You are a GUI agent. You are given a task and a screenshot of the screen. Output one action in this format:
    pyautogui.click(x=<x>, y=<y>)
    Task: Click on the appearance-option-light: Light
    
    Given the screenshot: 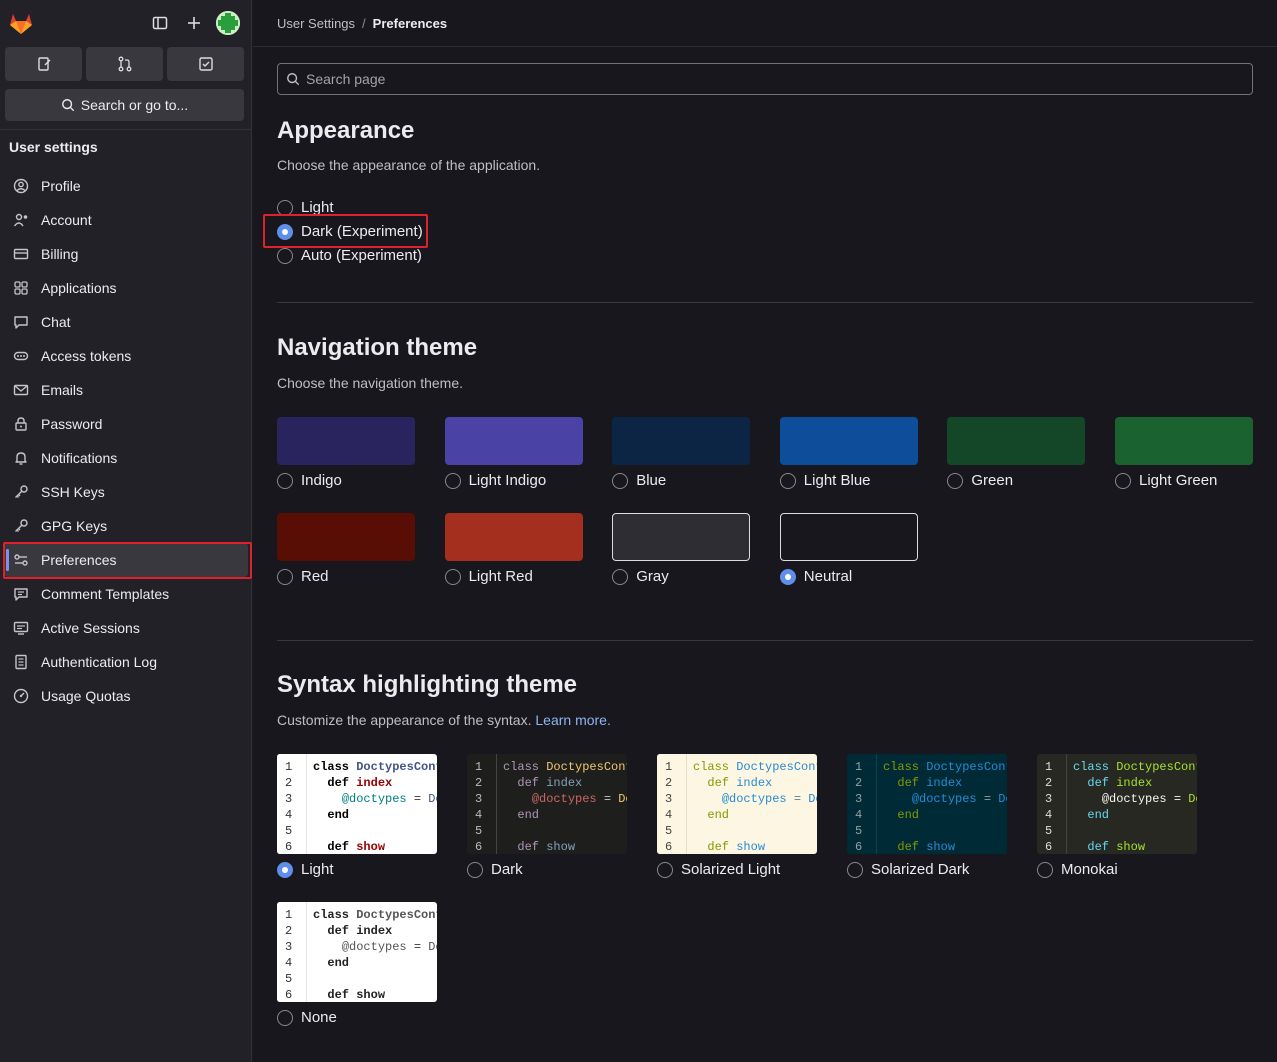 What is the action you would take?
    pyautogui.click(x=305, y=207)
    